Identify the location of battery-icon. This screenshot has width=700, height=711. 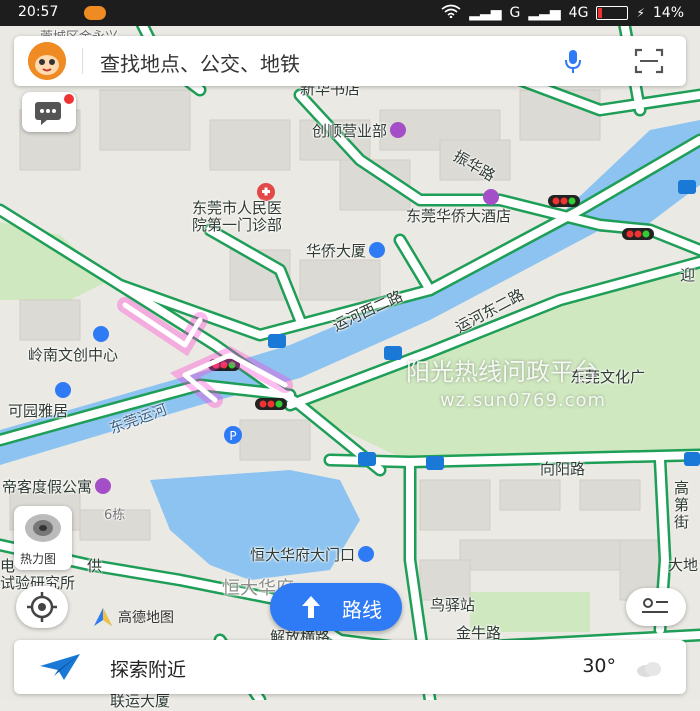
(612, 13).